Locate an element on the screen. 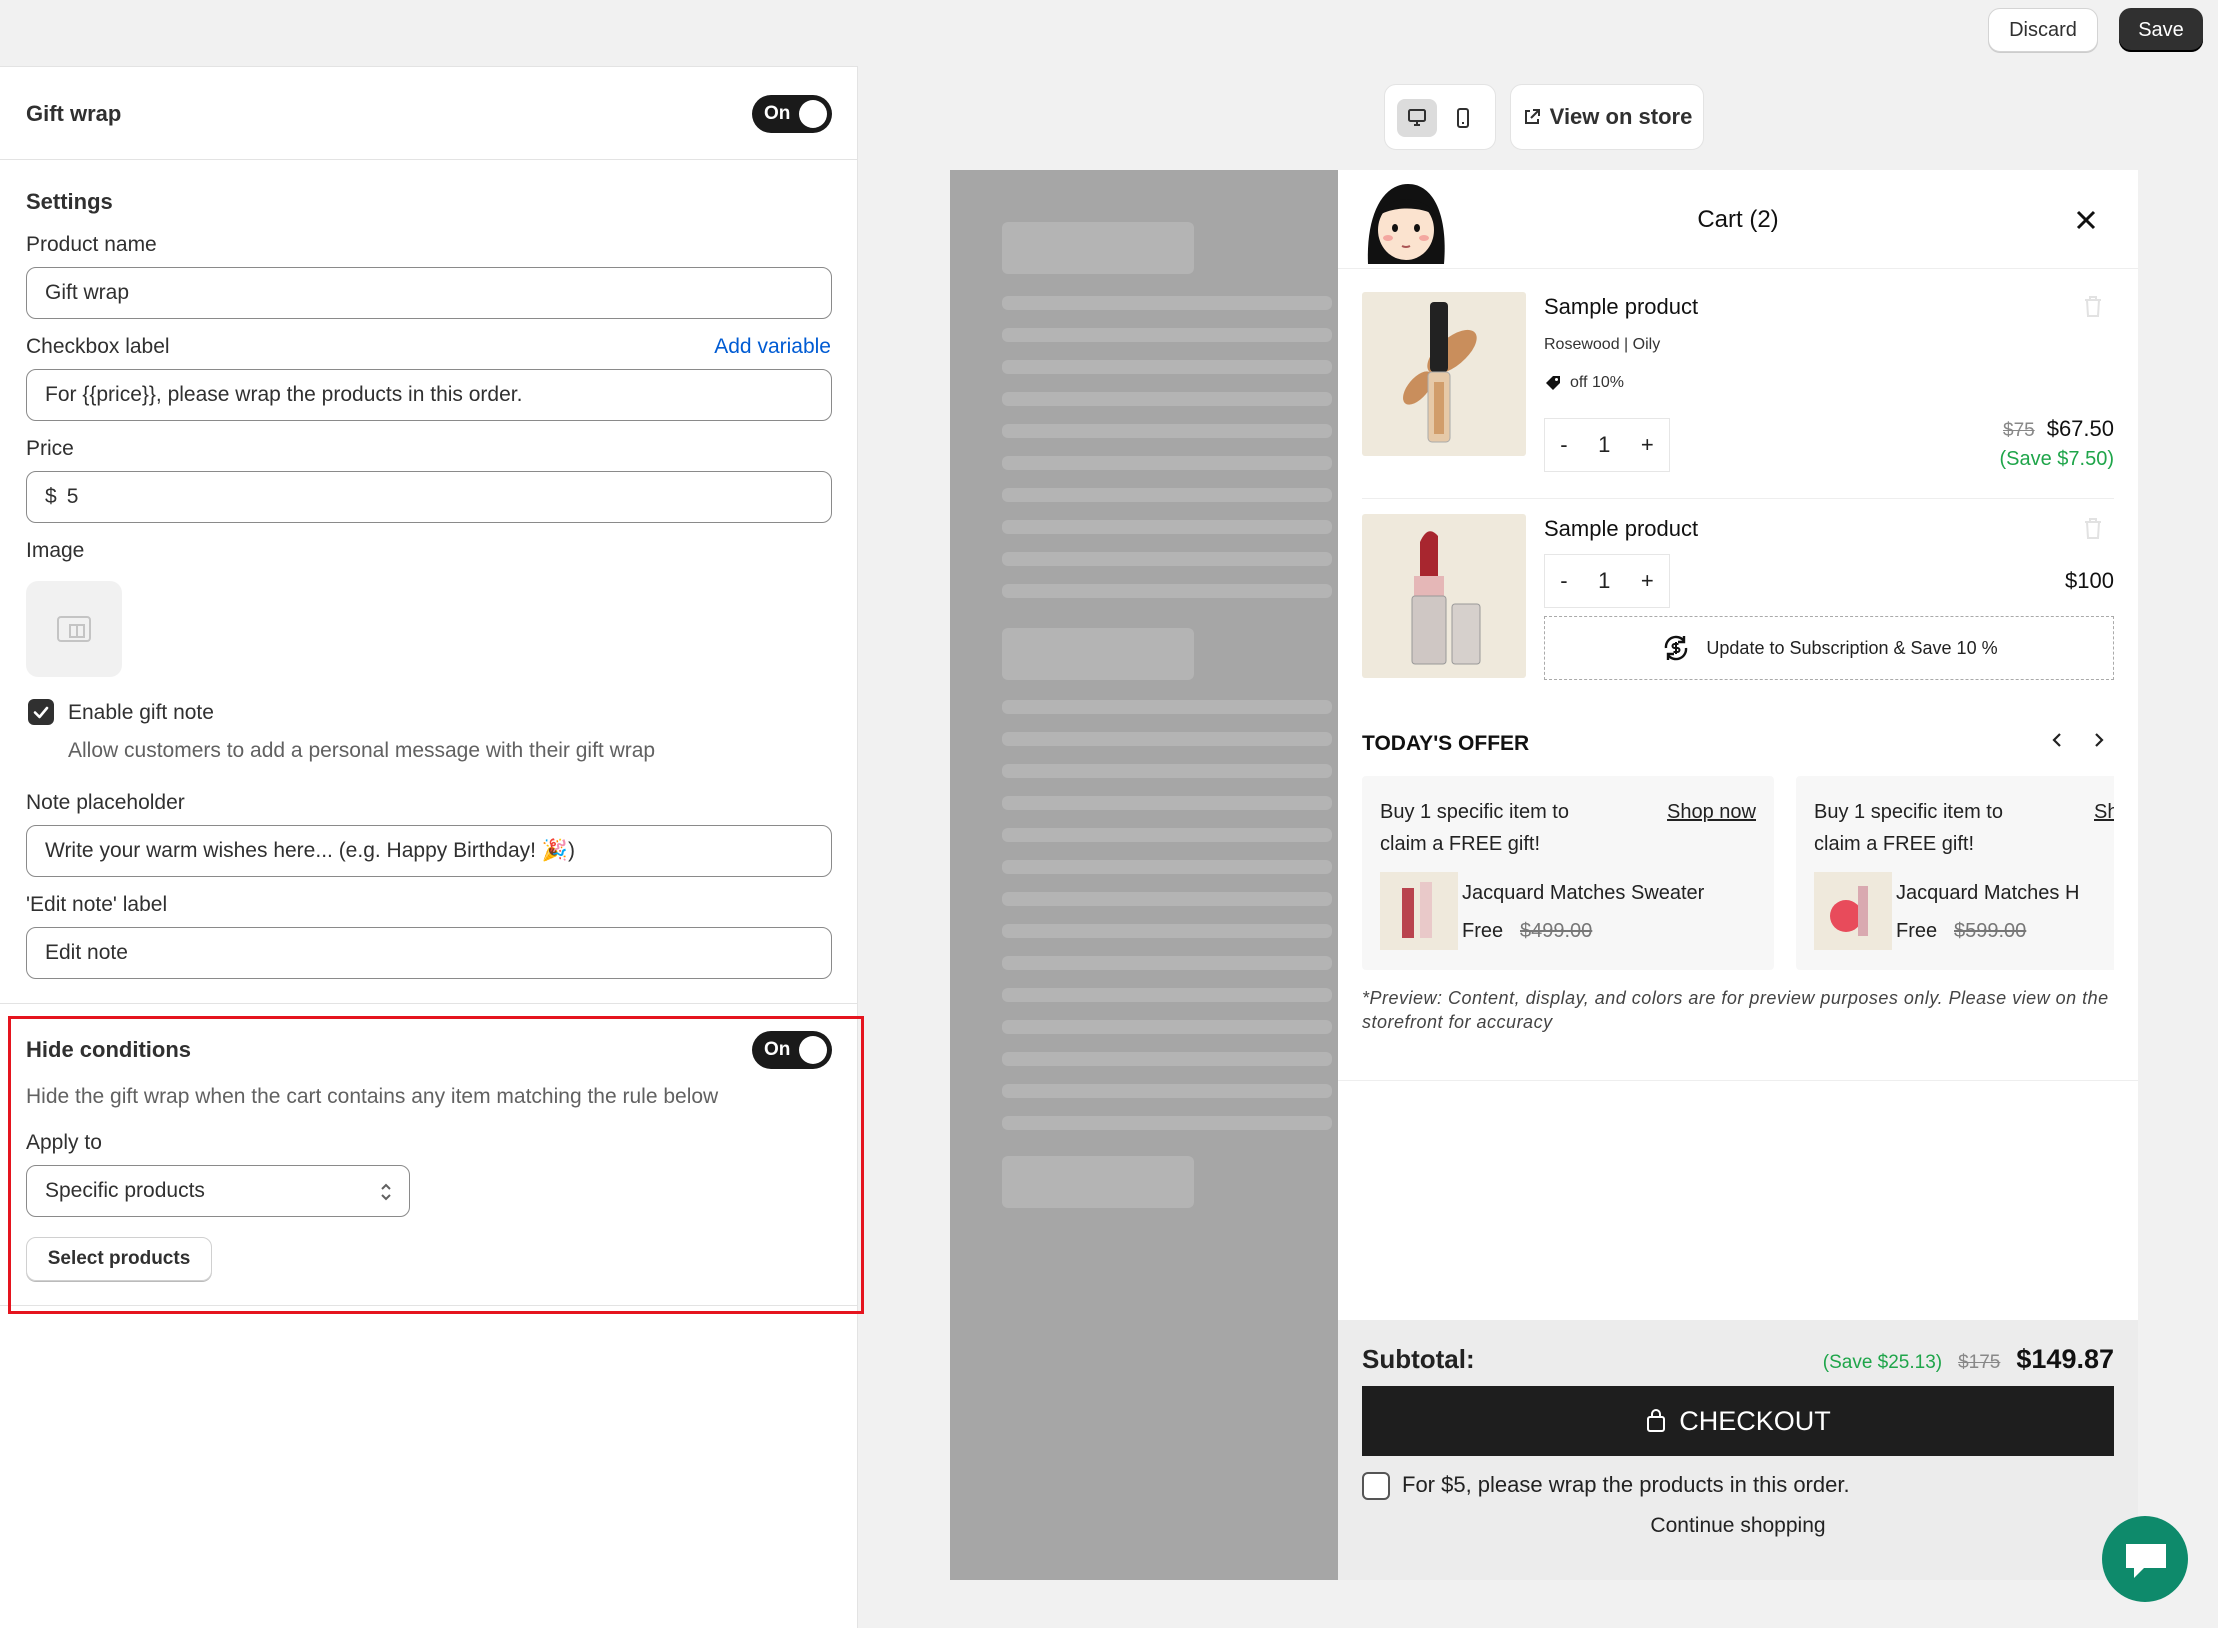  gift-wrap-toggle-label: On is located at coordinates (777, 113).